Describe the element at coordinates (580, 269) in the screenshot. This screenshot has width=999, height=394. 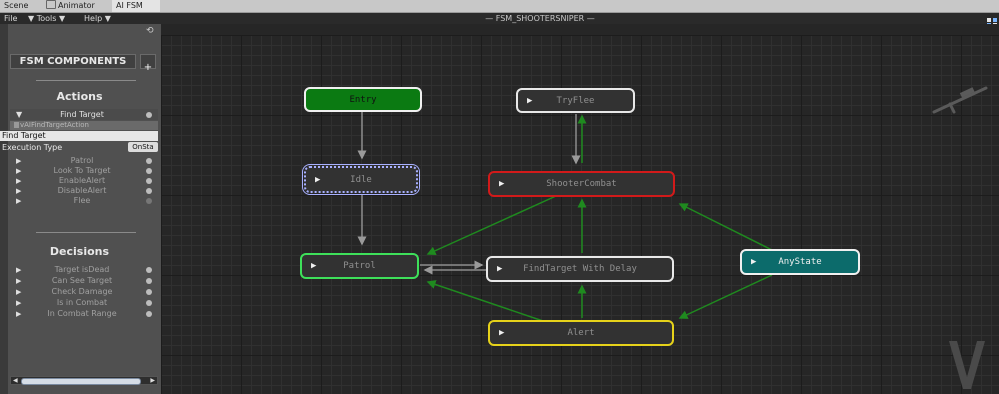
I see `state-findtarget-with-delay: ▶ FindTarget With Delay` at that location.